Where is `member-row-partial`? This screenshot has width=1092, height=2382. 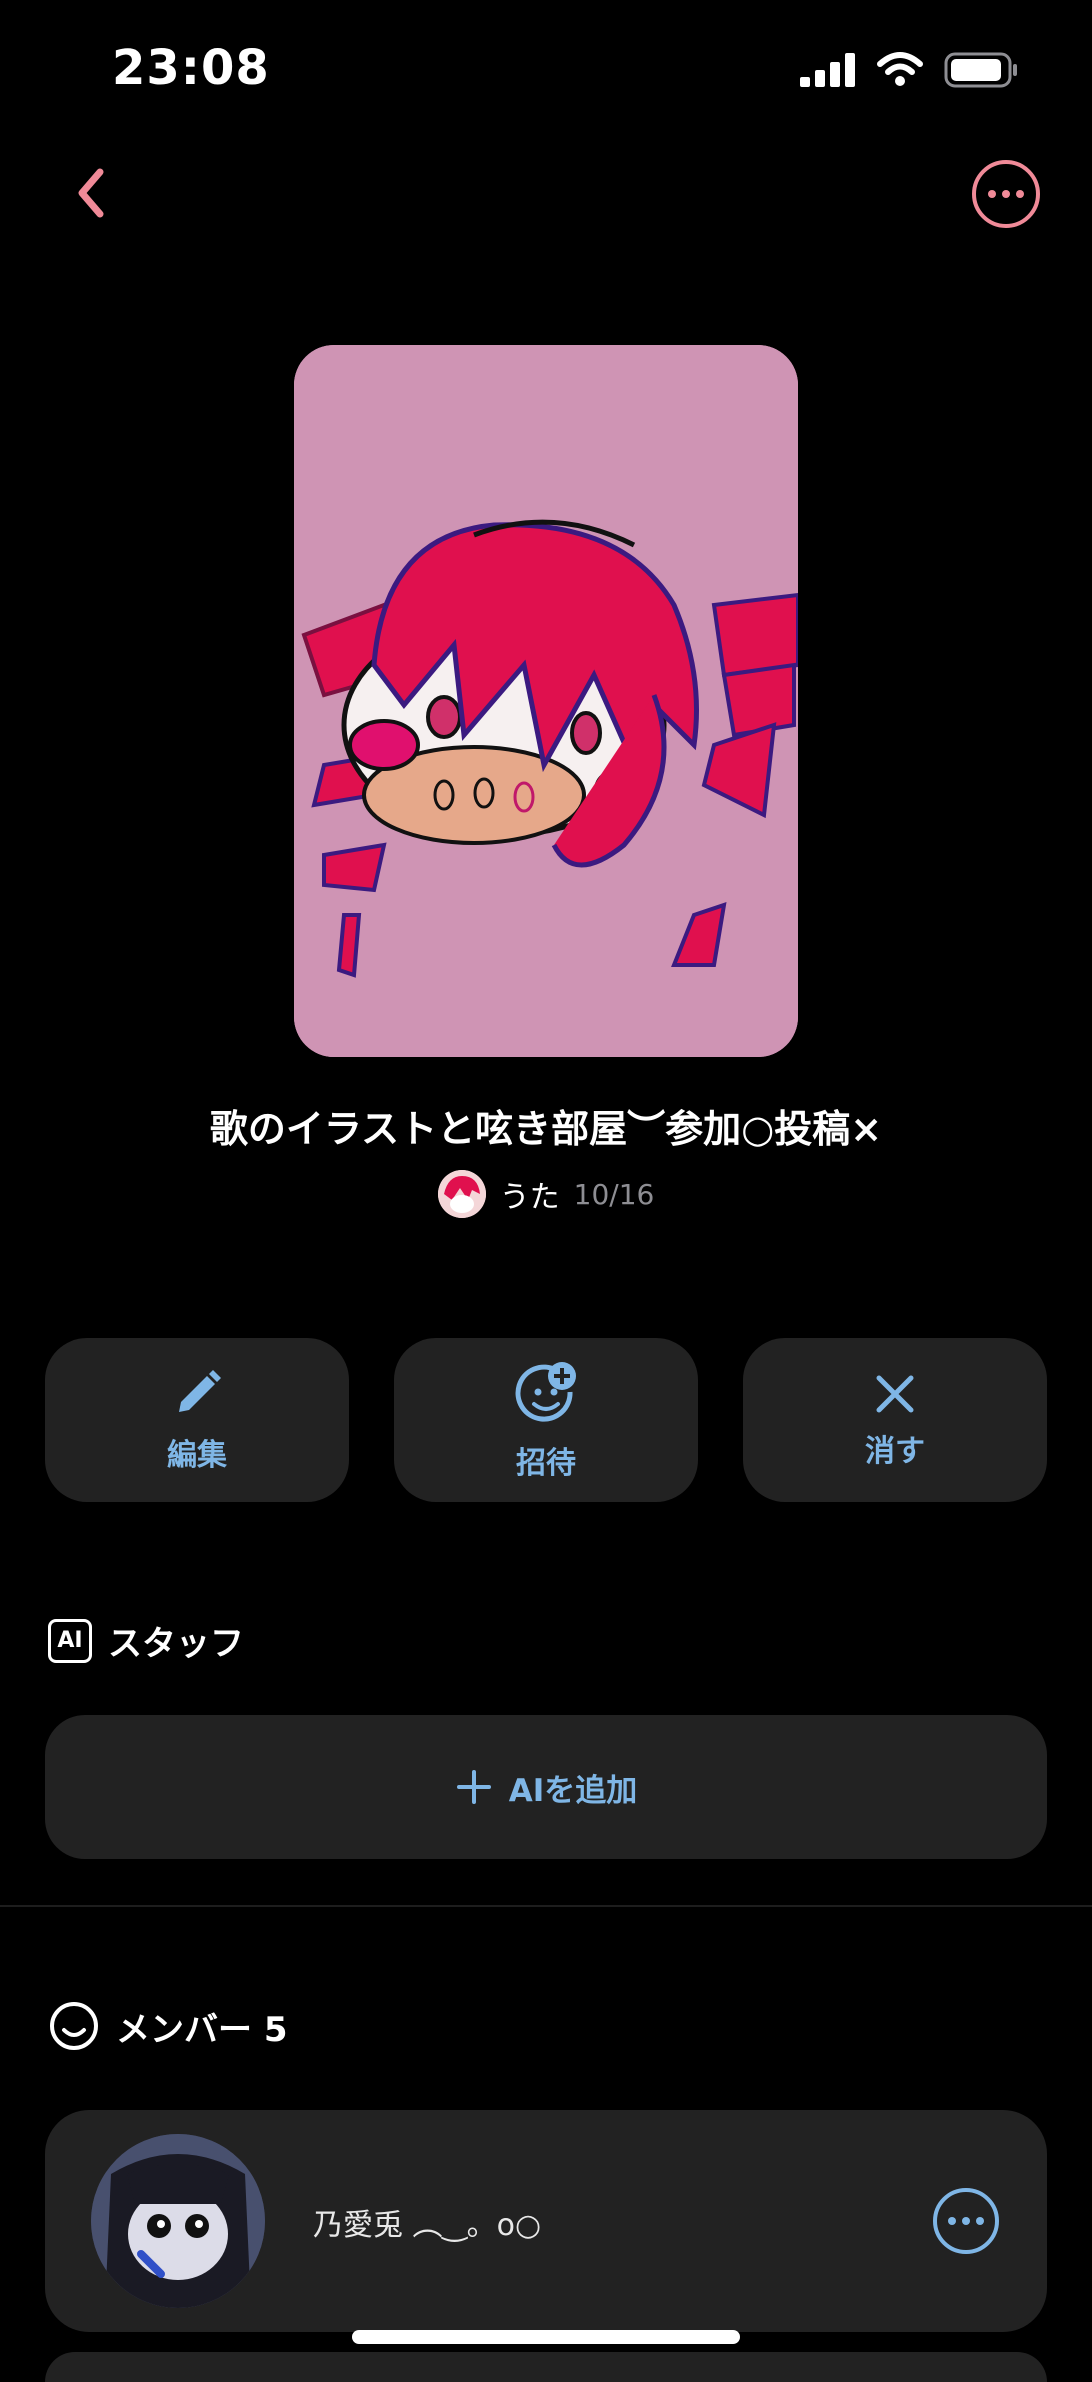
member-row-partial is located at coordinates (546, 2367).